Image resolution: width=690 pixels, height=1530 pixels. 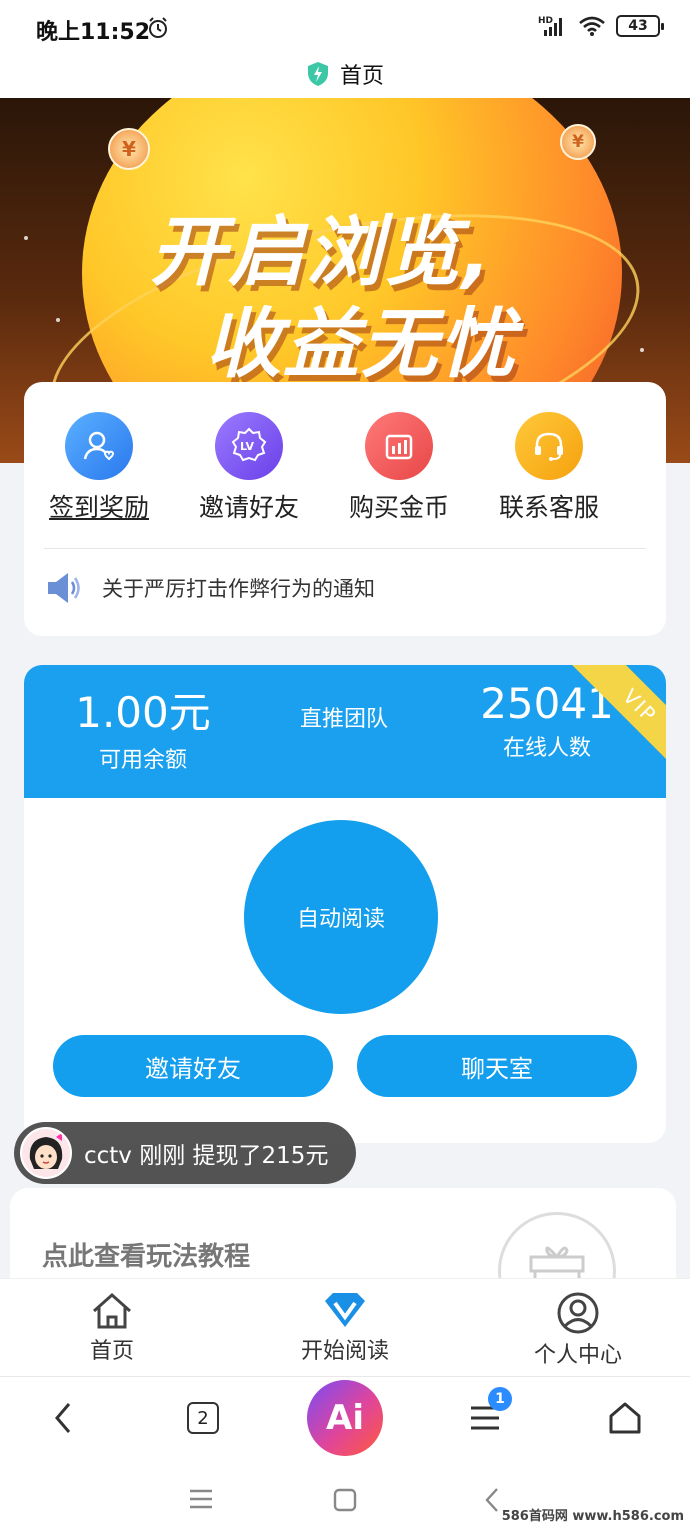 I want to click on vip-label: VIP, so click(x=617, y=715).